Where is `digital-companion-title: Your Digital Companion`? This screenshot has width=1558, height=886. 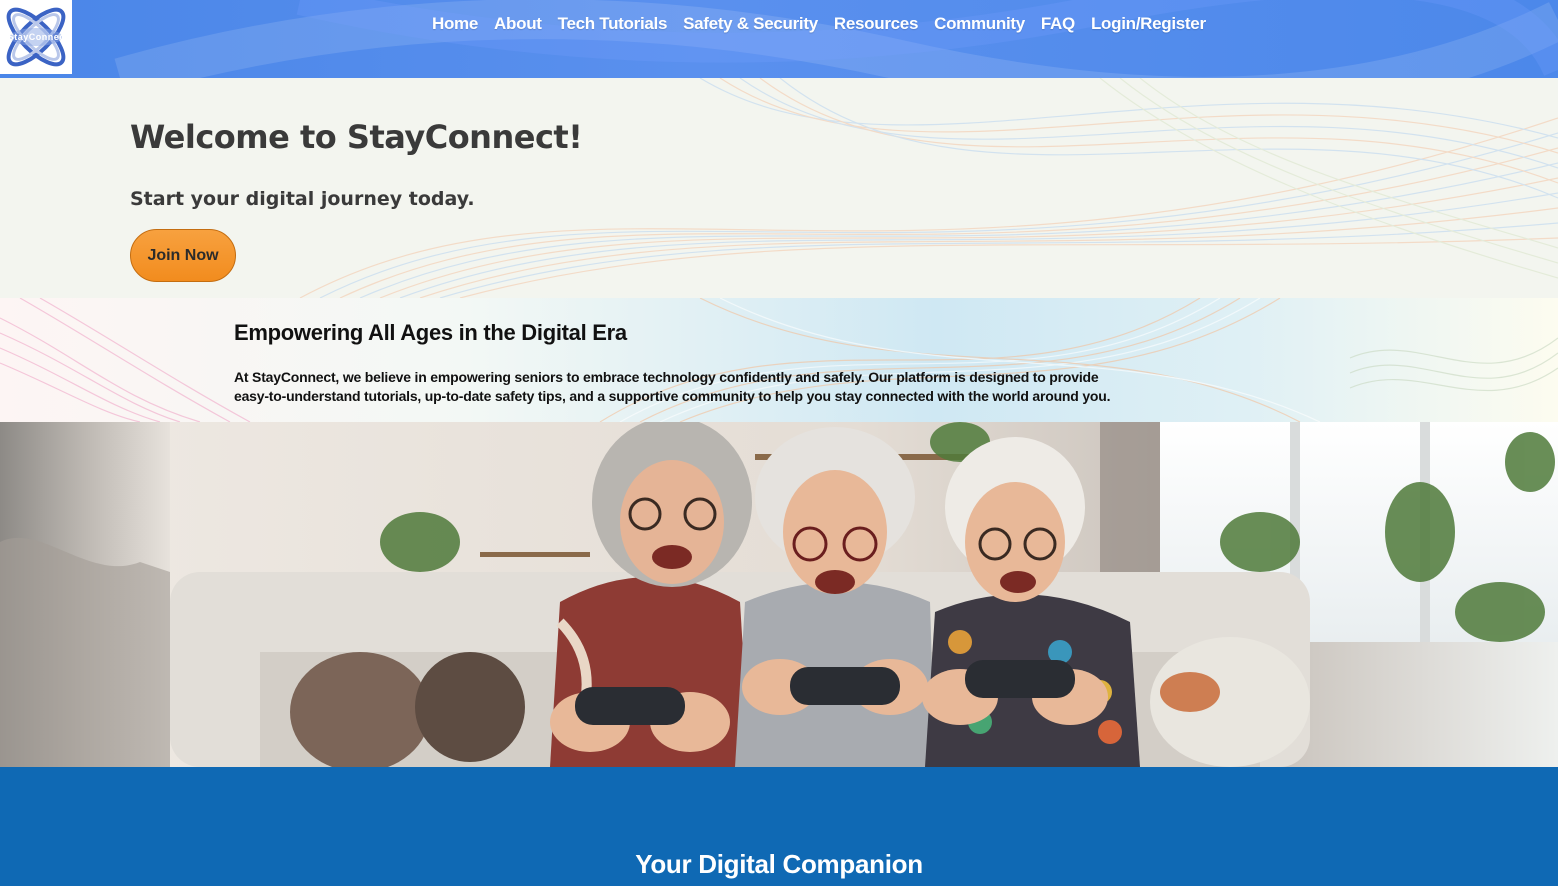 digital-companion-title: Your Digital Companion is located at coordinates (779, 864).